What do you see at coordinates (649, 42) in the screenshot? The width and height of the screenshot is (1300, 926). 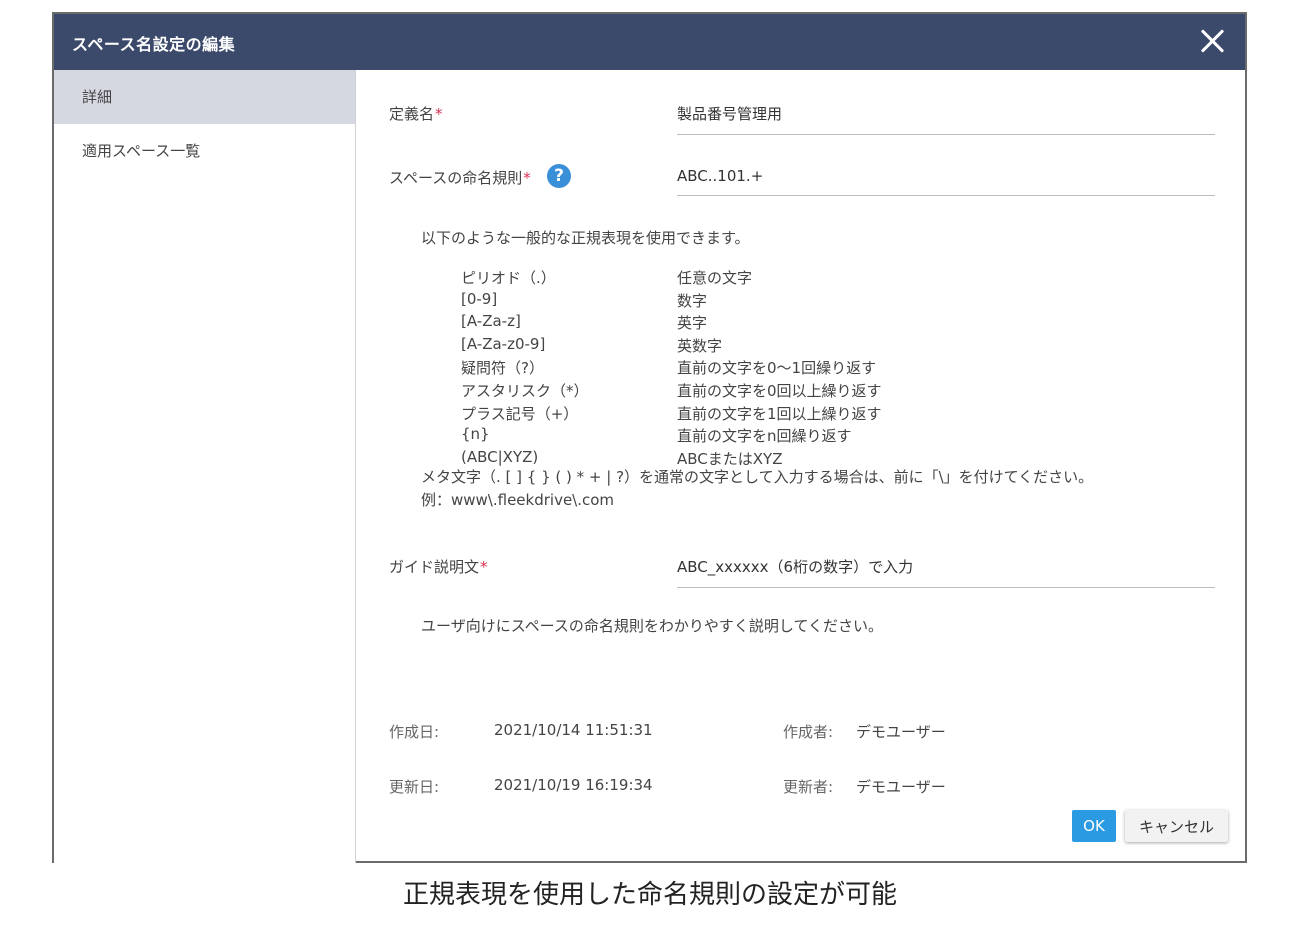 I see `dialog-titlebar: スペース名設定の編集` at bounding box center [649, 42].